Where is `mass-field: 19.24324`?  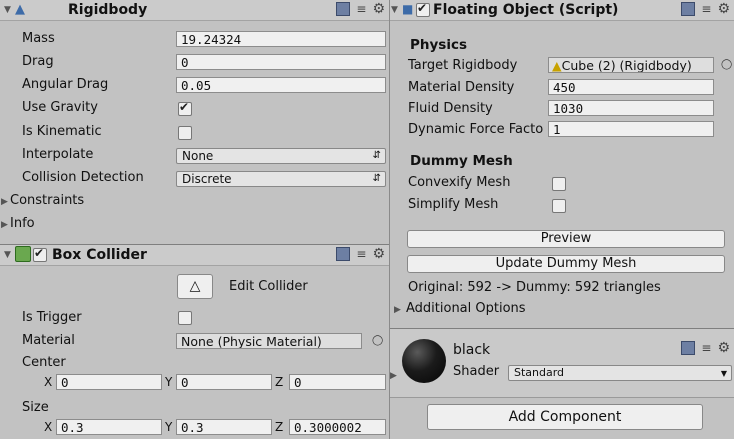
mass-field: 19.24324 is located at coordinates (281, 39).